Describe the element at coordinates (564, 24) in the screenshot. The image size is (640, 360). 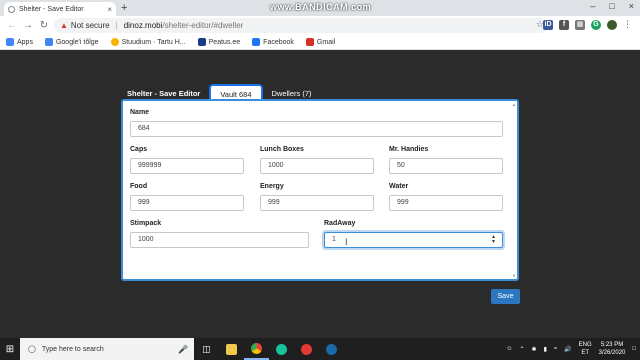
I see `extension-f-icon: f` at that location.